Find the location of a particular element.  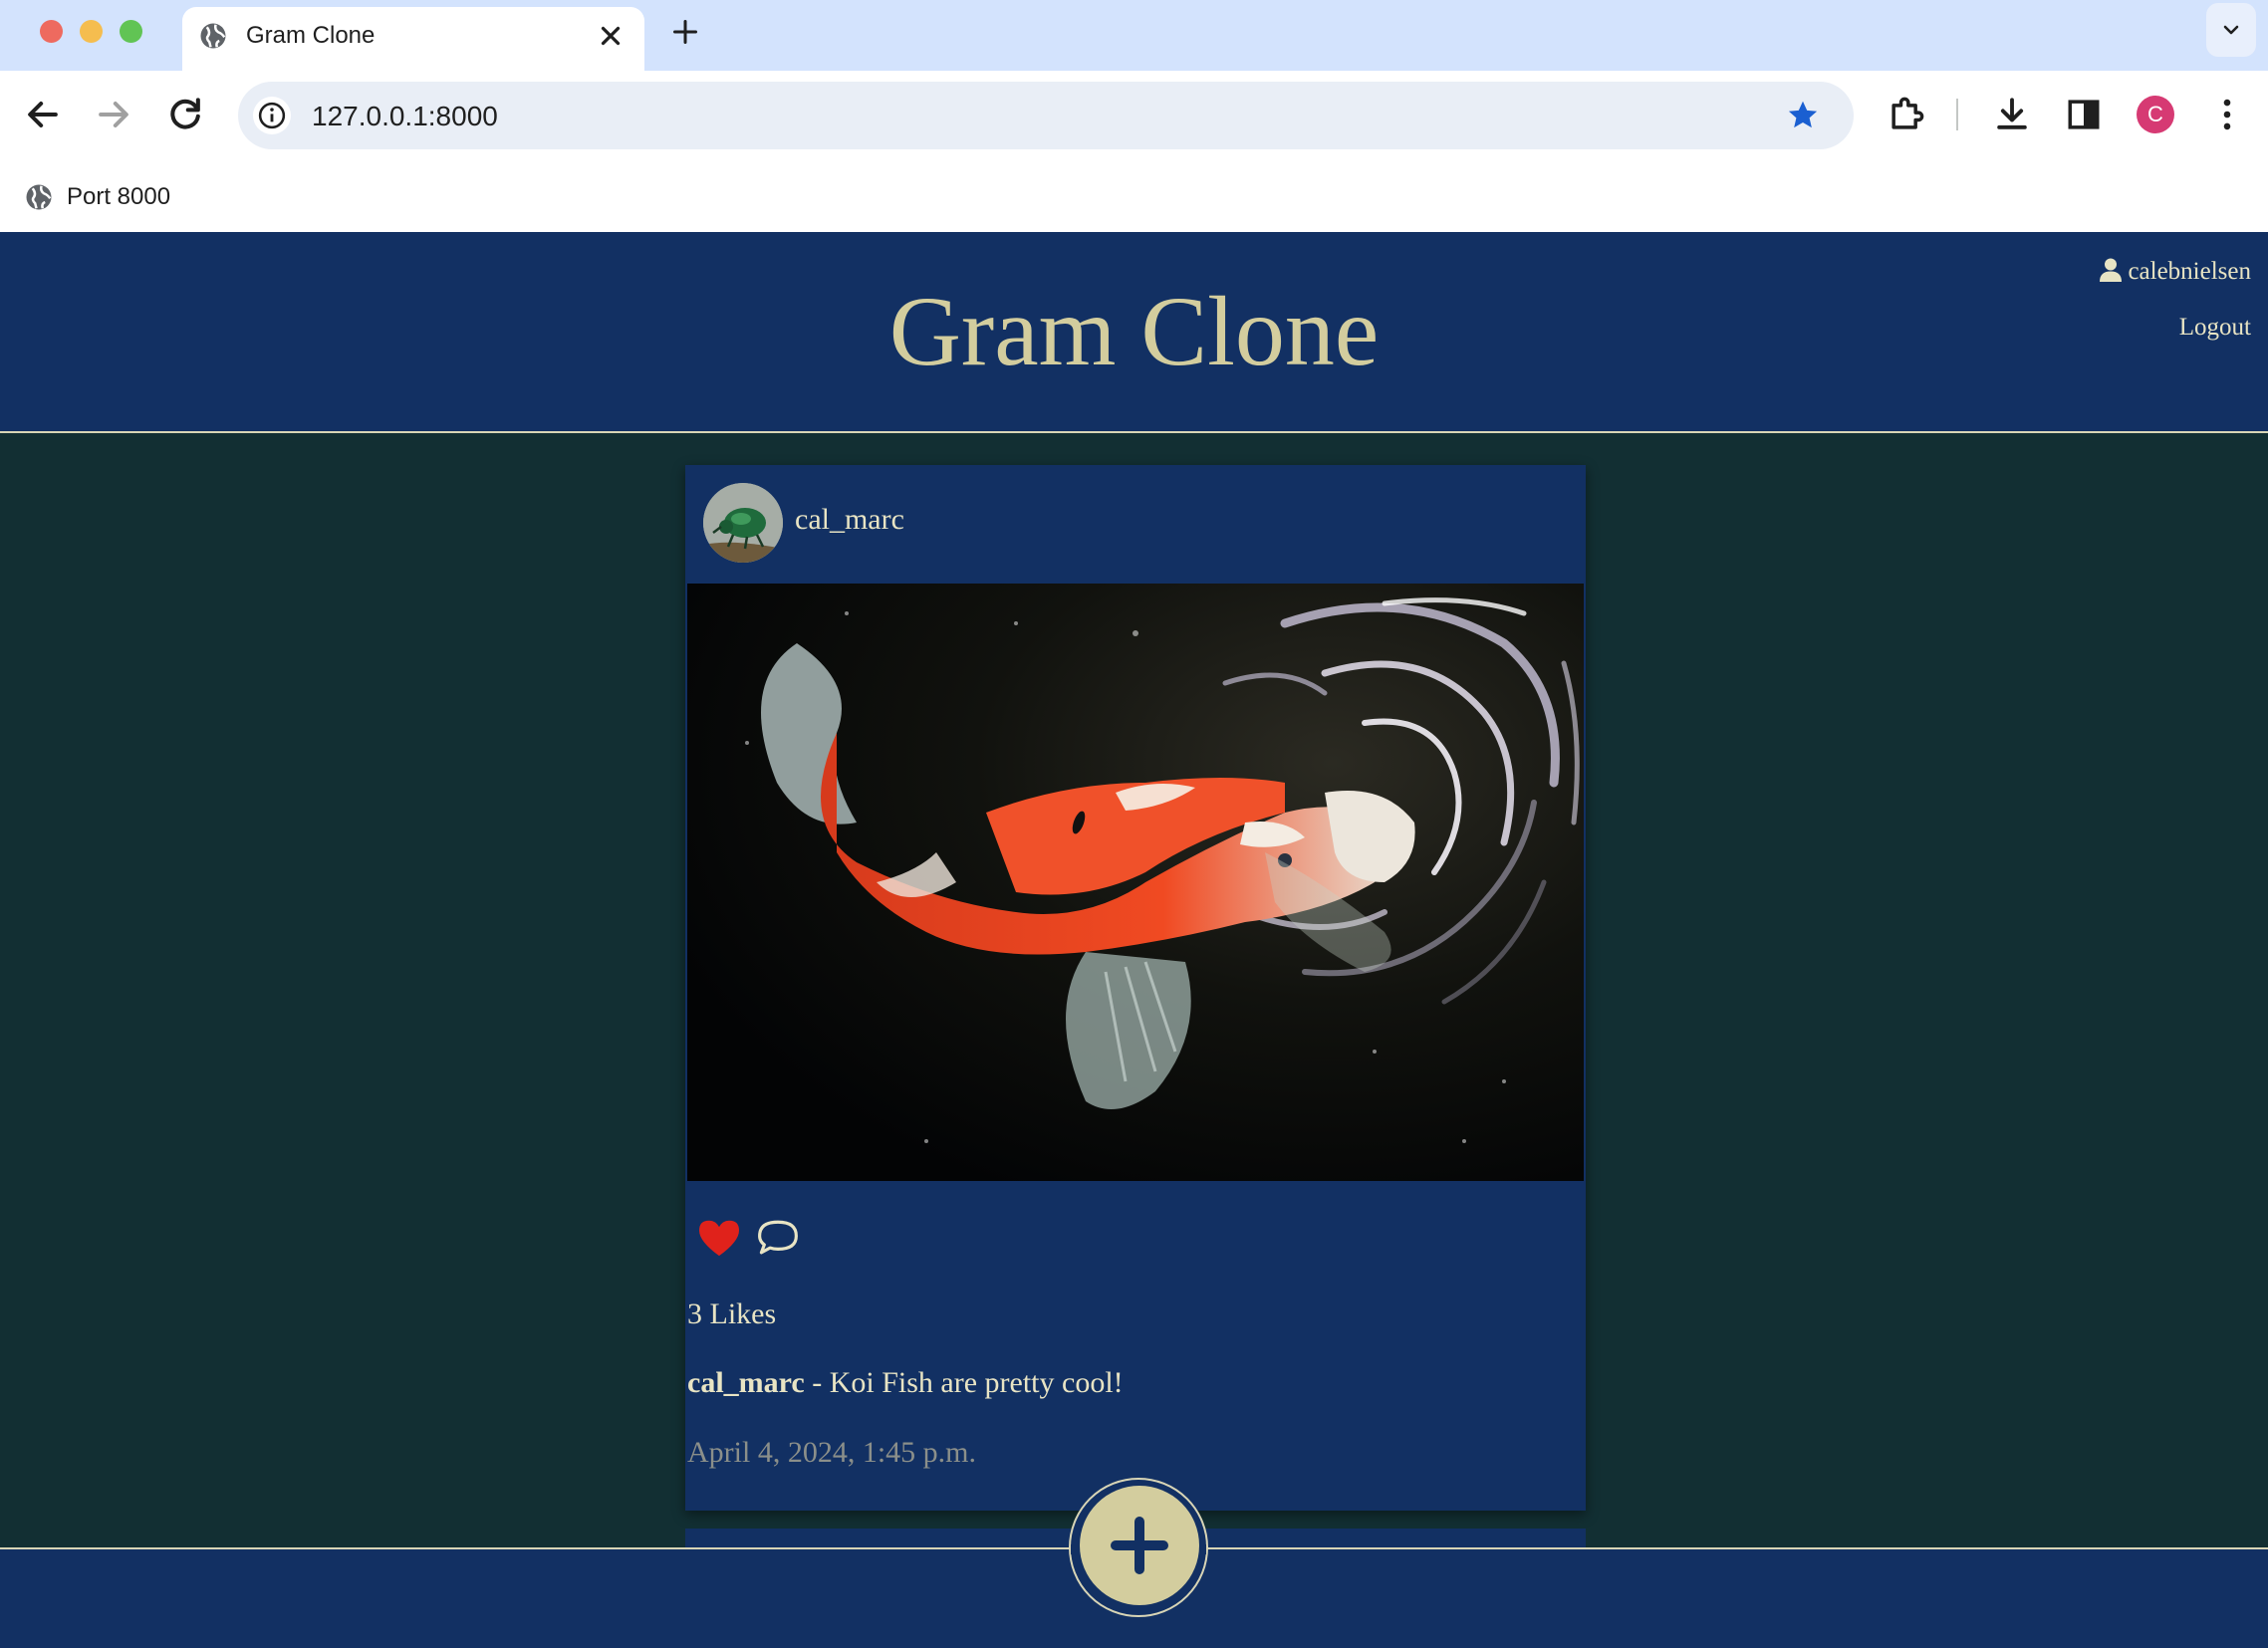

extensions-puzzle-icon is located at coordinates (1906, 115).